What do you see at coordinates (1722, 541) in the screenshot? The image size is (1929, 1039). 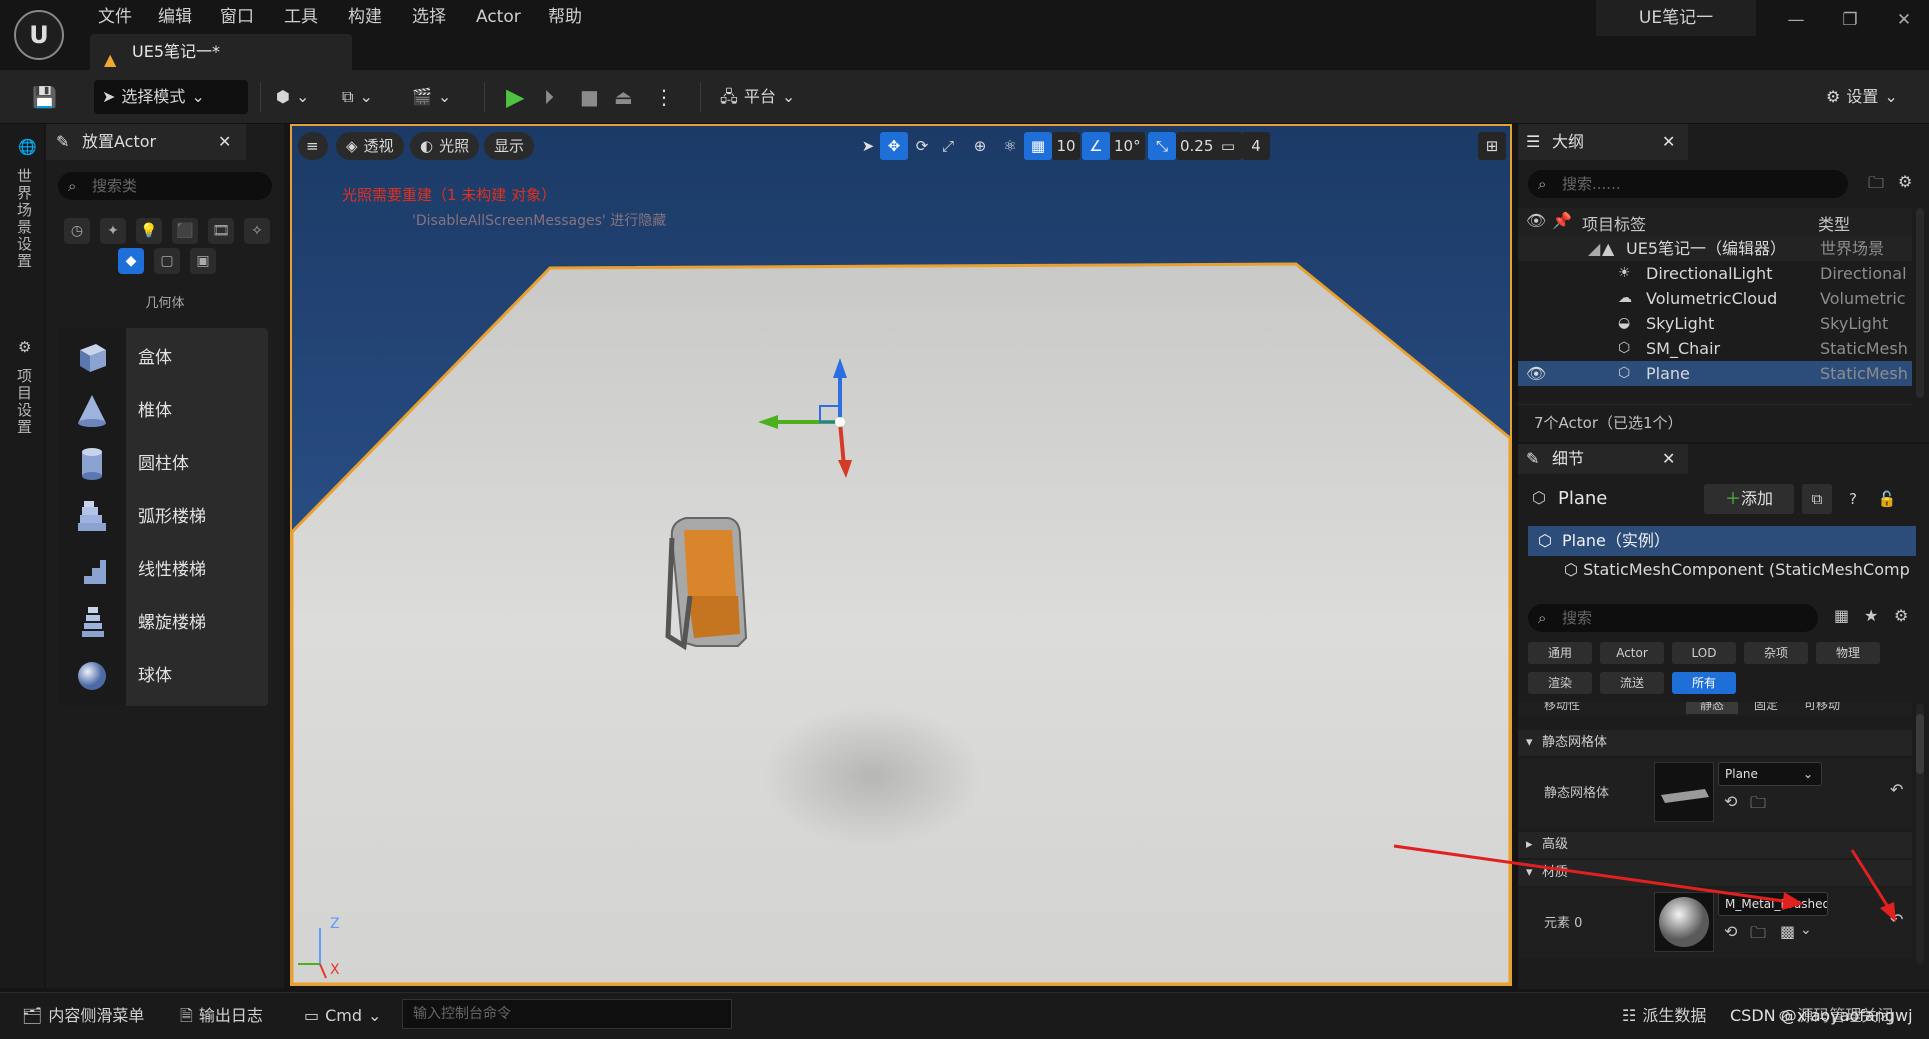 I see `component-instance-row: ⬡ Plane（实例）` at bounding box center [1722, 541].